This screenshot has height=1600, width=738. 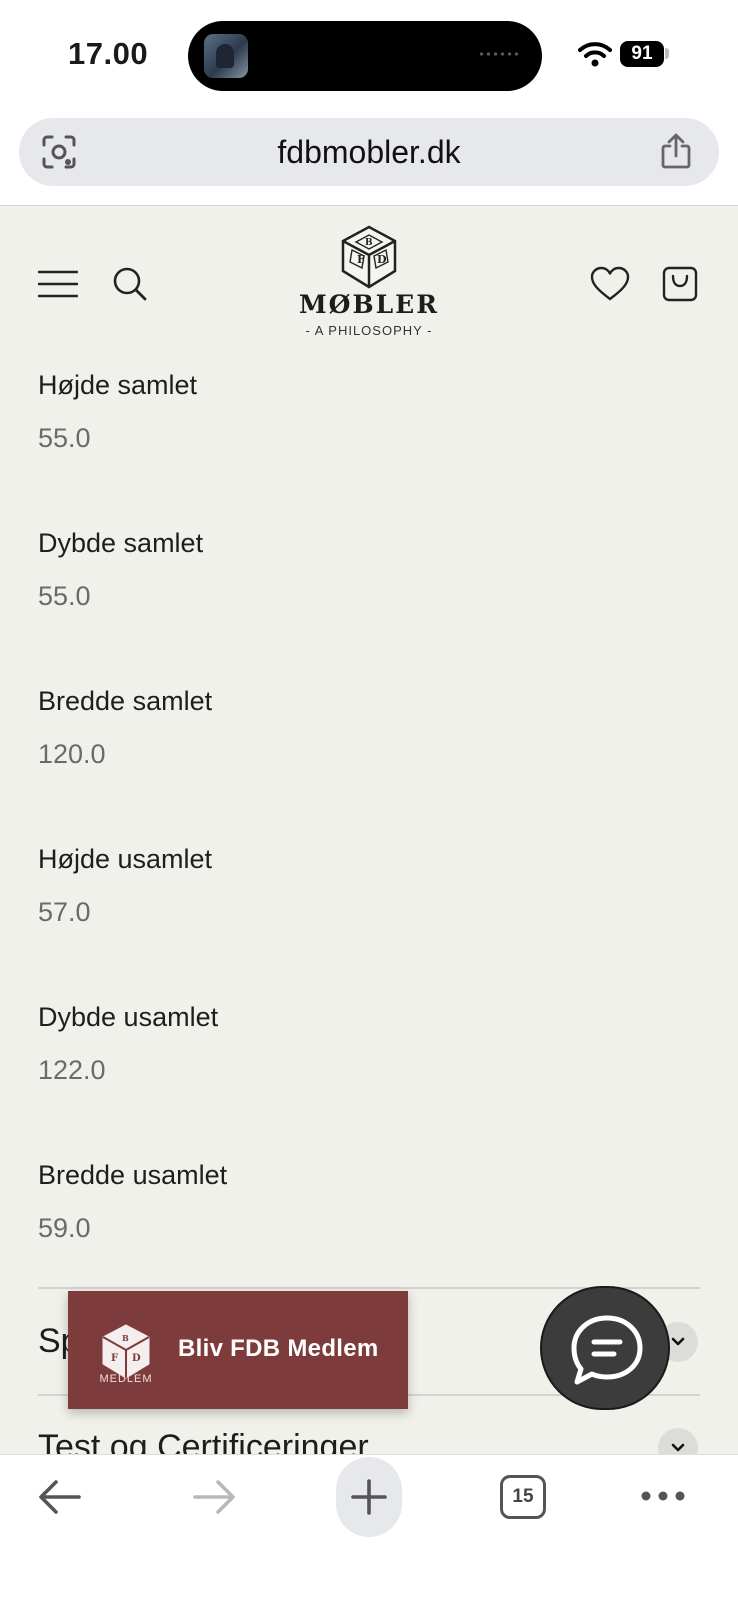 What do you see at coordinates (130, 284) in the screenshot?
I see `search-icon` at bounding box center [130, 284].